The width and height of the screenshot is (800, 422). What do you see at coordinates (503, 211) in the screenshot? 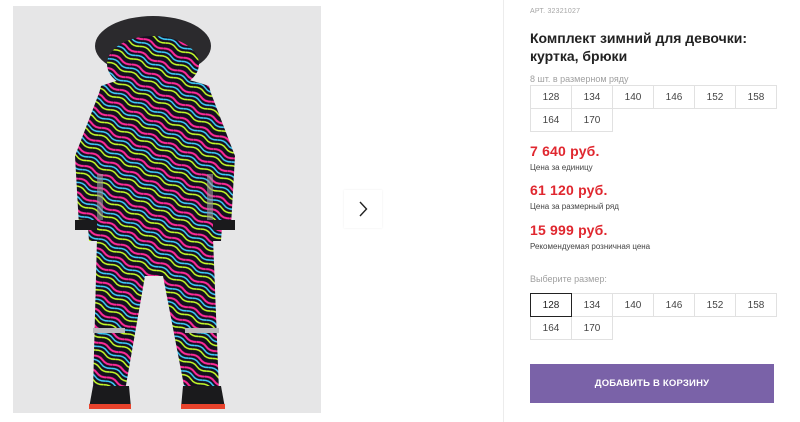
I see `column-divider` at bounding box center [503, 211].